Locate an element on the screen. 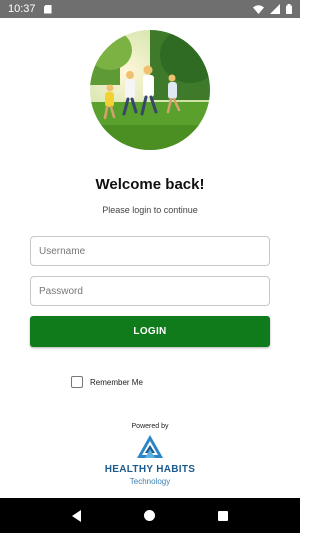  remember-me-checkbox is located at coordinates (77, 382).